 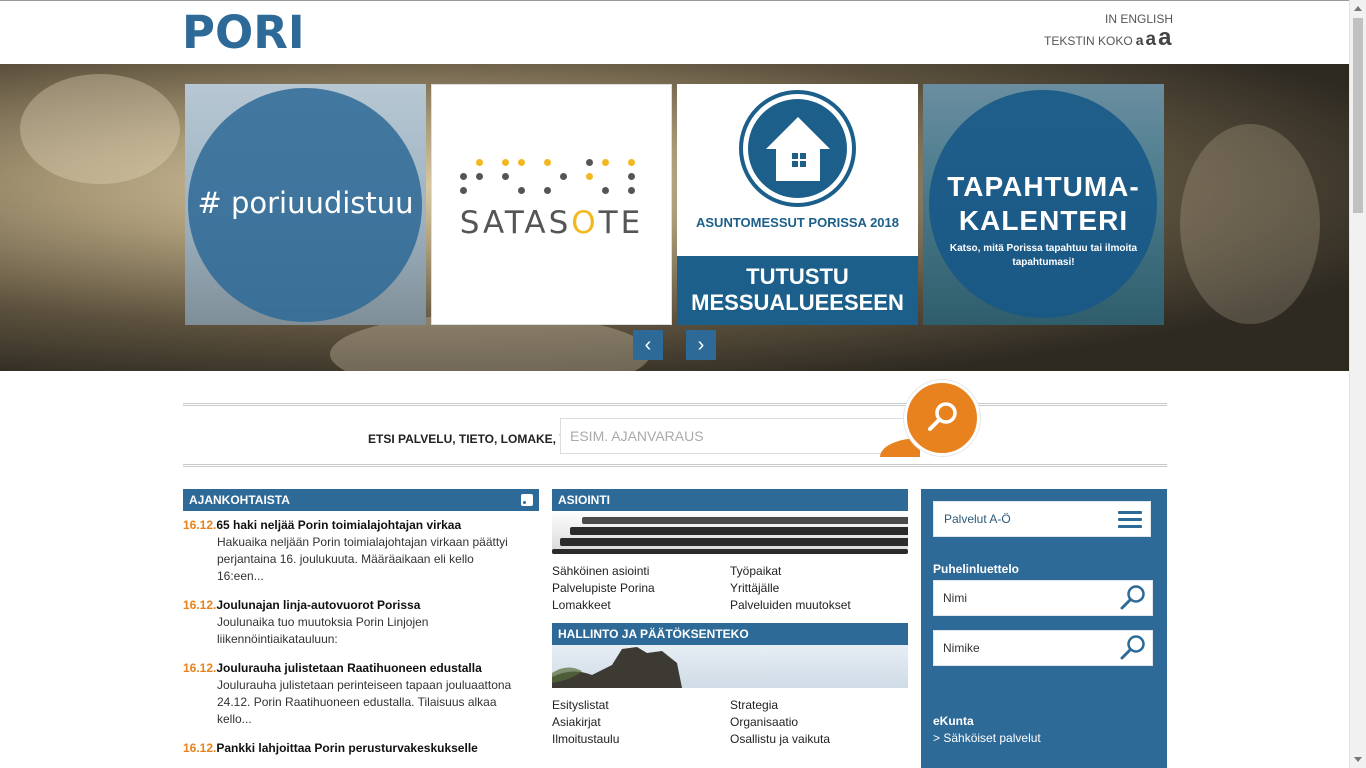 What do you see at coordinates (735, 436) in the screenshot?
I see `search-input: ESIM. AJANVARAUS` at bounding box center [735, 436].